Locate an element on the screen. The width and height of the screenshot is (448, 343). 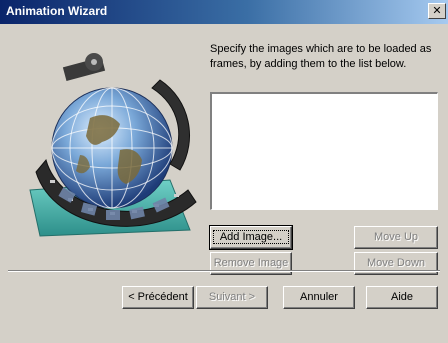
window-title: Animation Wizard is located at coordinates (57, 11).